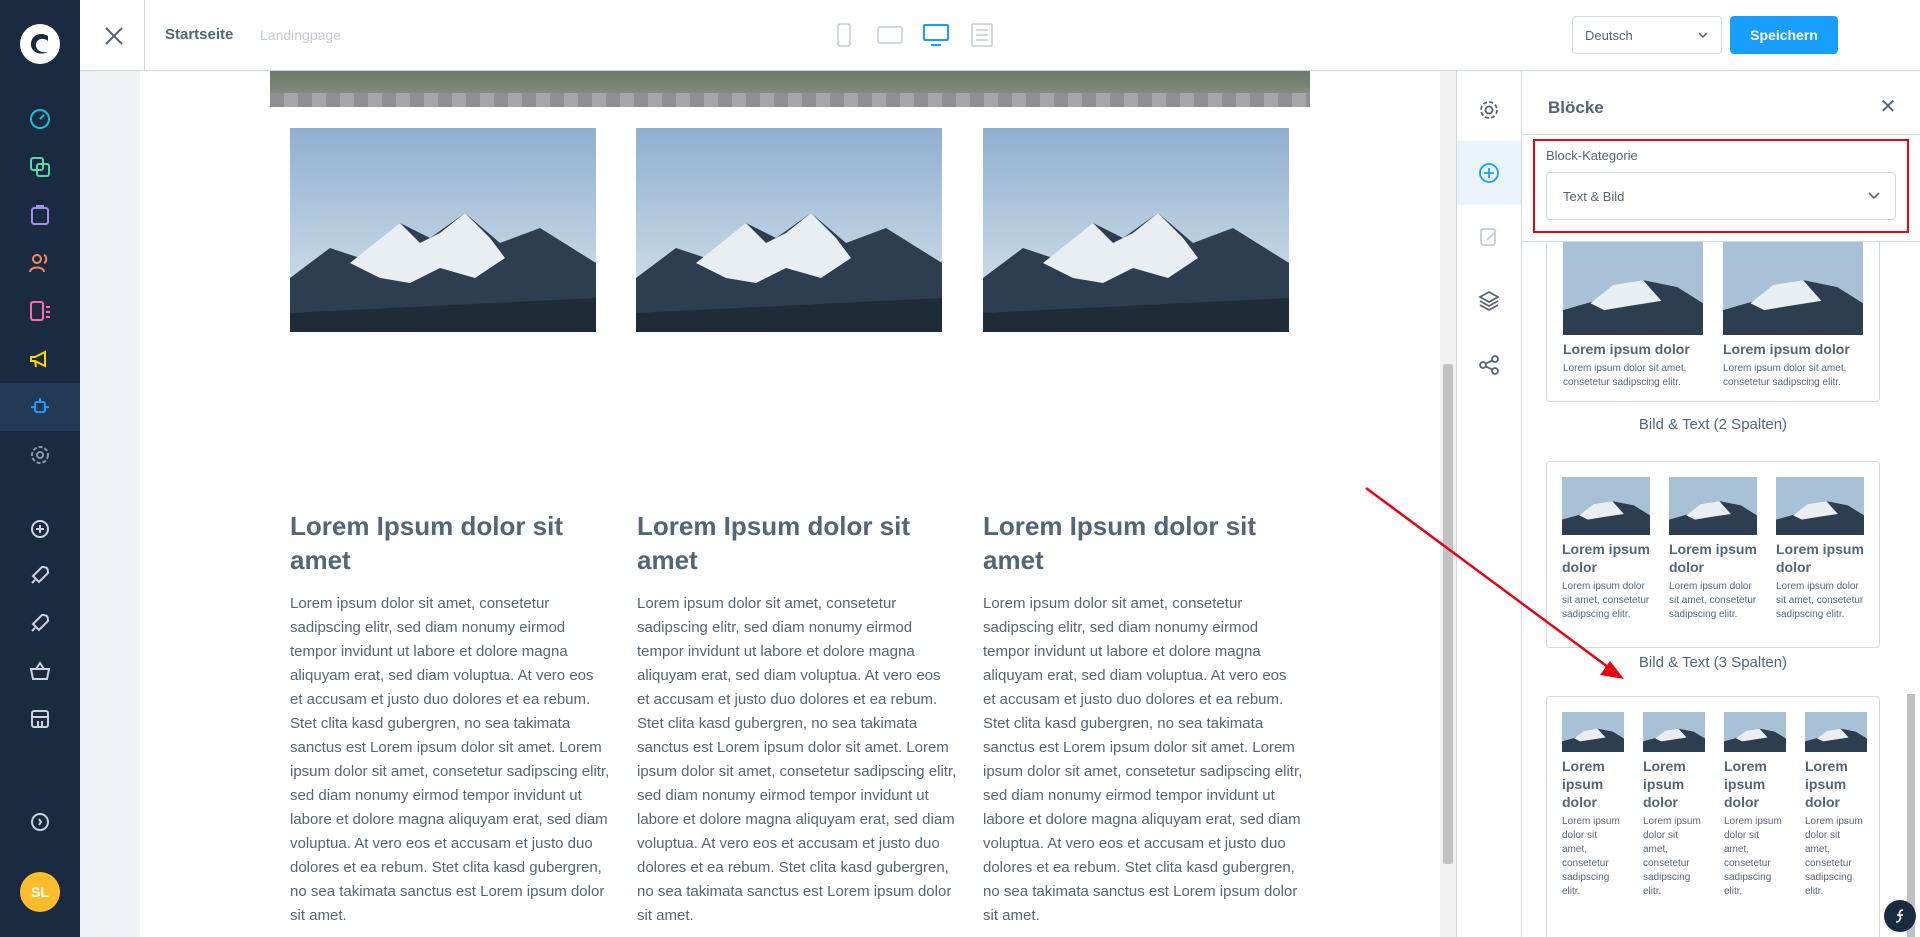 The height and width of the screenshot is (937, 1920). Describe the element at coordinates (40, 167) in the screenshot. I see `products-icon` at that location.